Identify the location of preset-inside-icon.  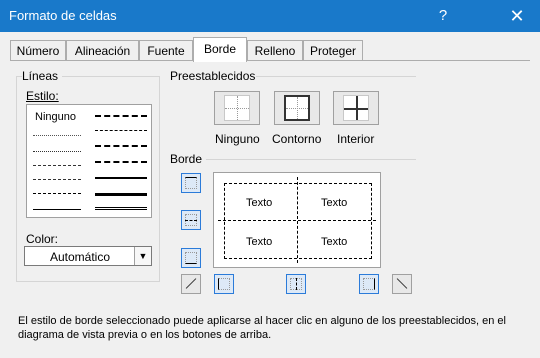
(356, 108).